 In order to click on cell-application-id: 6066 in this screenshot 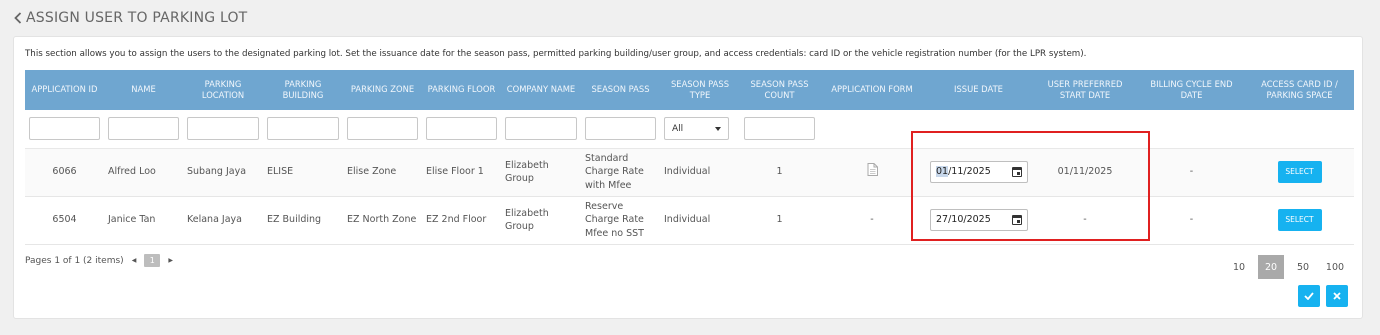, I will do `click(64, 172)`.